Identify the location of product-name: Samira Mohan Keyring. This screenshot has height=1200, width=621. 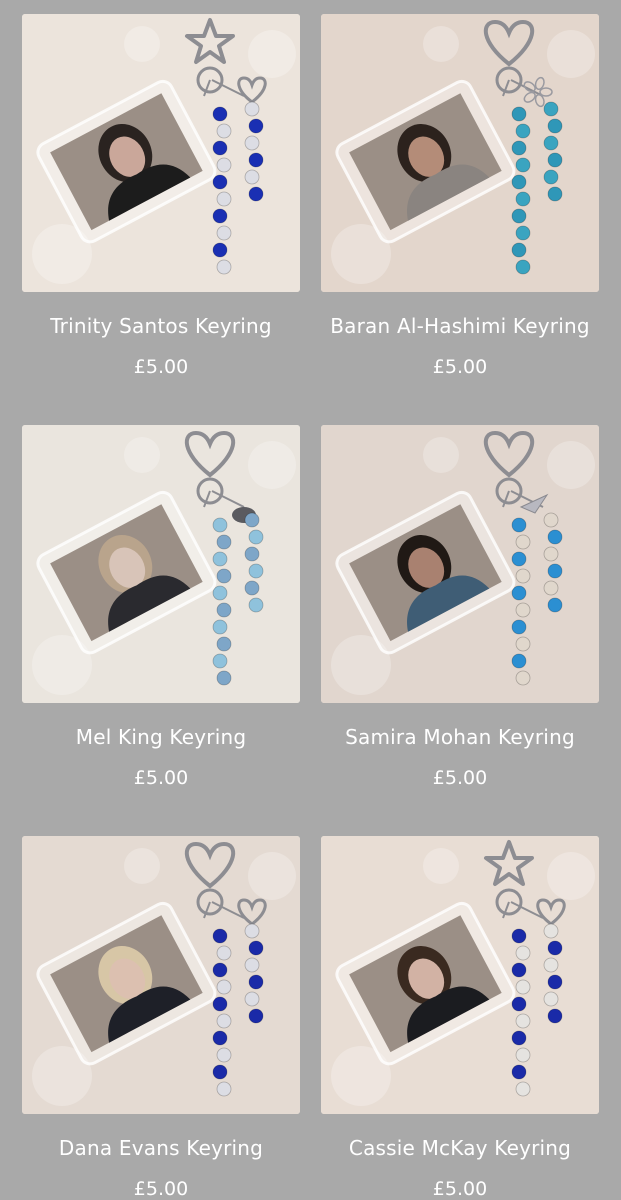
(460, 737).